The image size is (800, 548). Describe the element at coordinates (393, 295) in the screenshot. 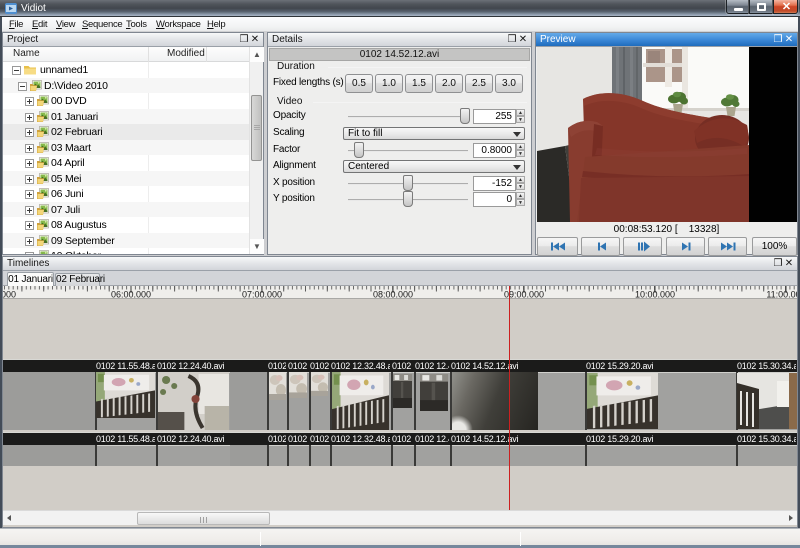

I see `svg-text: 08:00.000` at that location.